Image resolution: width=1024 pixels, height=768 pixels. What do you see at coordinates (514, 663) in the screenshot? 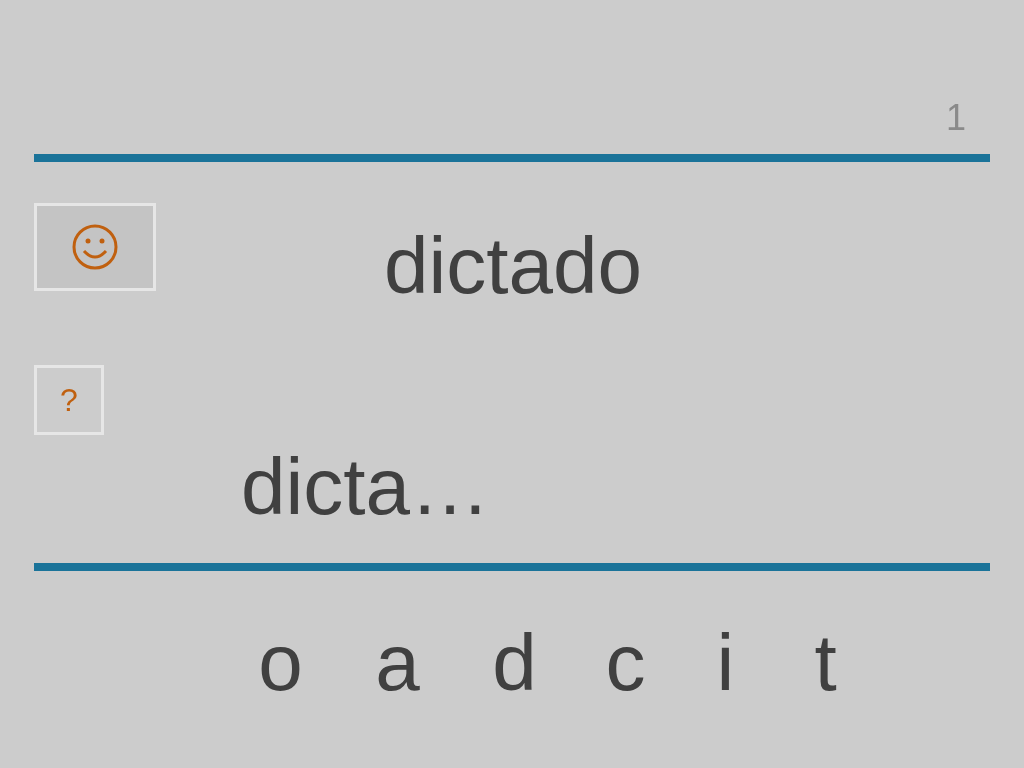
I see `letter-tile: d` at bounding box center [514, 663].